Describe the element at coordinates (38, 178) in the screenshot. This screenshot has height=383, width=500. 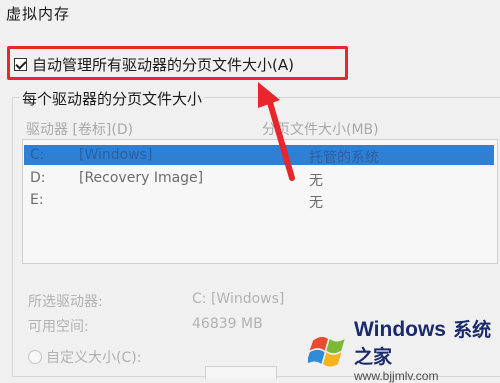
I see `drive-letter: D:` at that location.